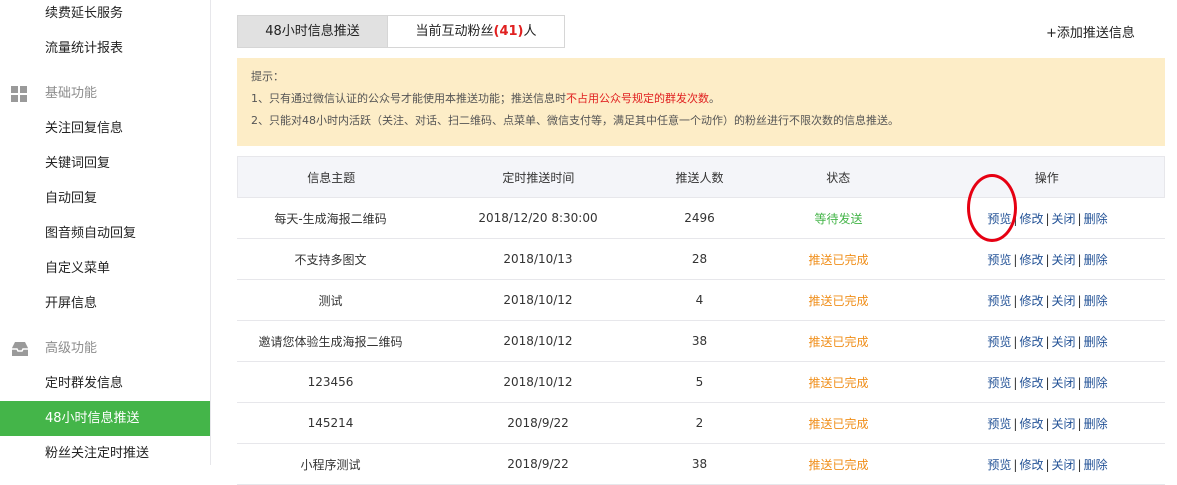  What do you see at coordinates (538, 259) in the screenshot?
I see `cell-time: 2018/10/13` at bounding box center [538, 259].